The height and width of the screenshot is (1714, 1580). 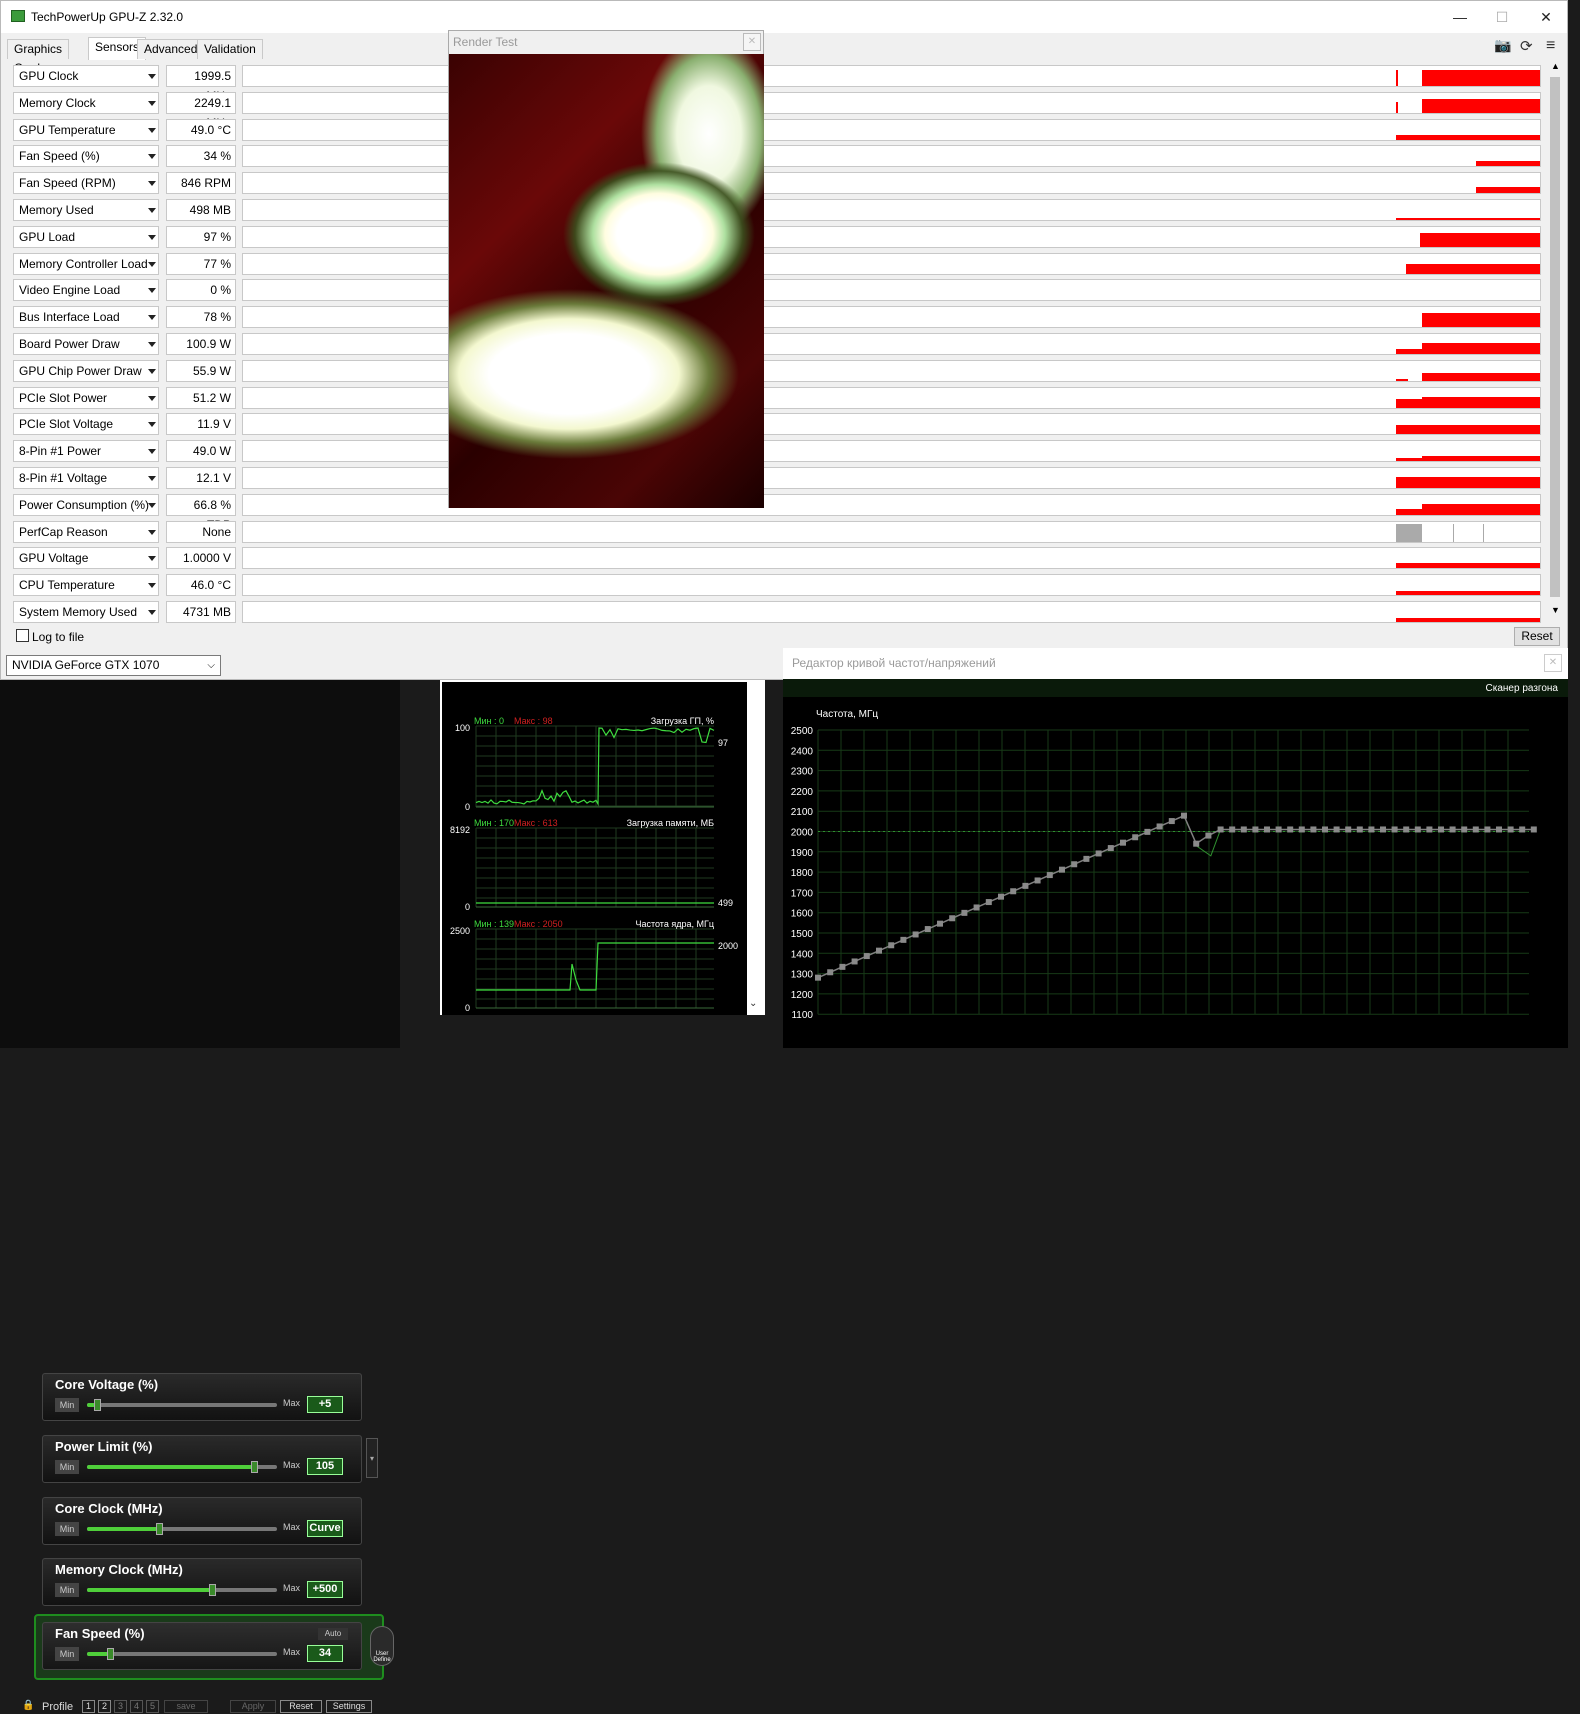 What do you see at coordinates (674, 924) in the screenshot?
I see `graph-title: Частота ядра, МГц` at bounding box center [674, 924].